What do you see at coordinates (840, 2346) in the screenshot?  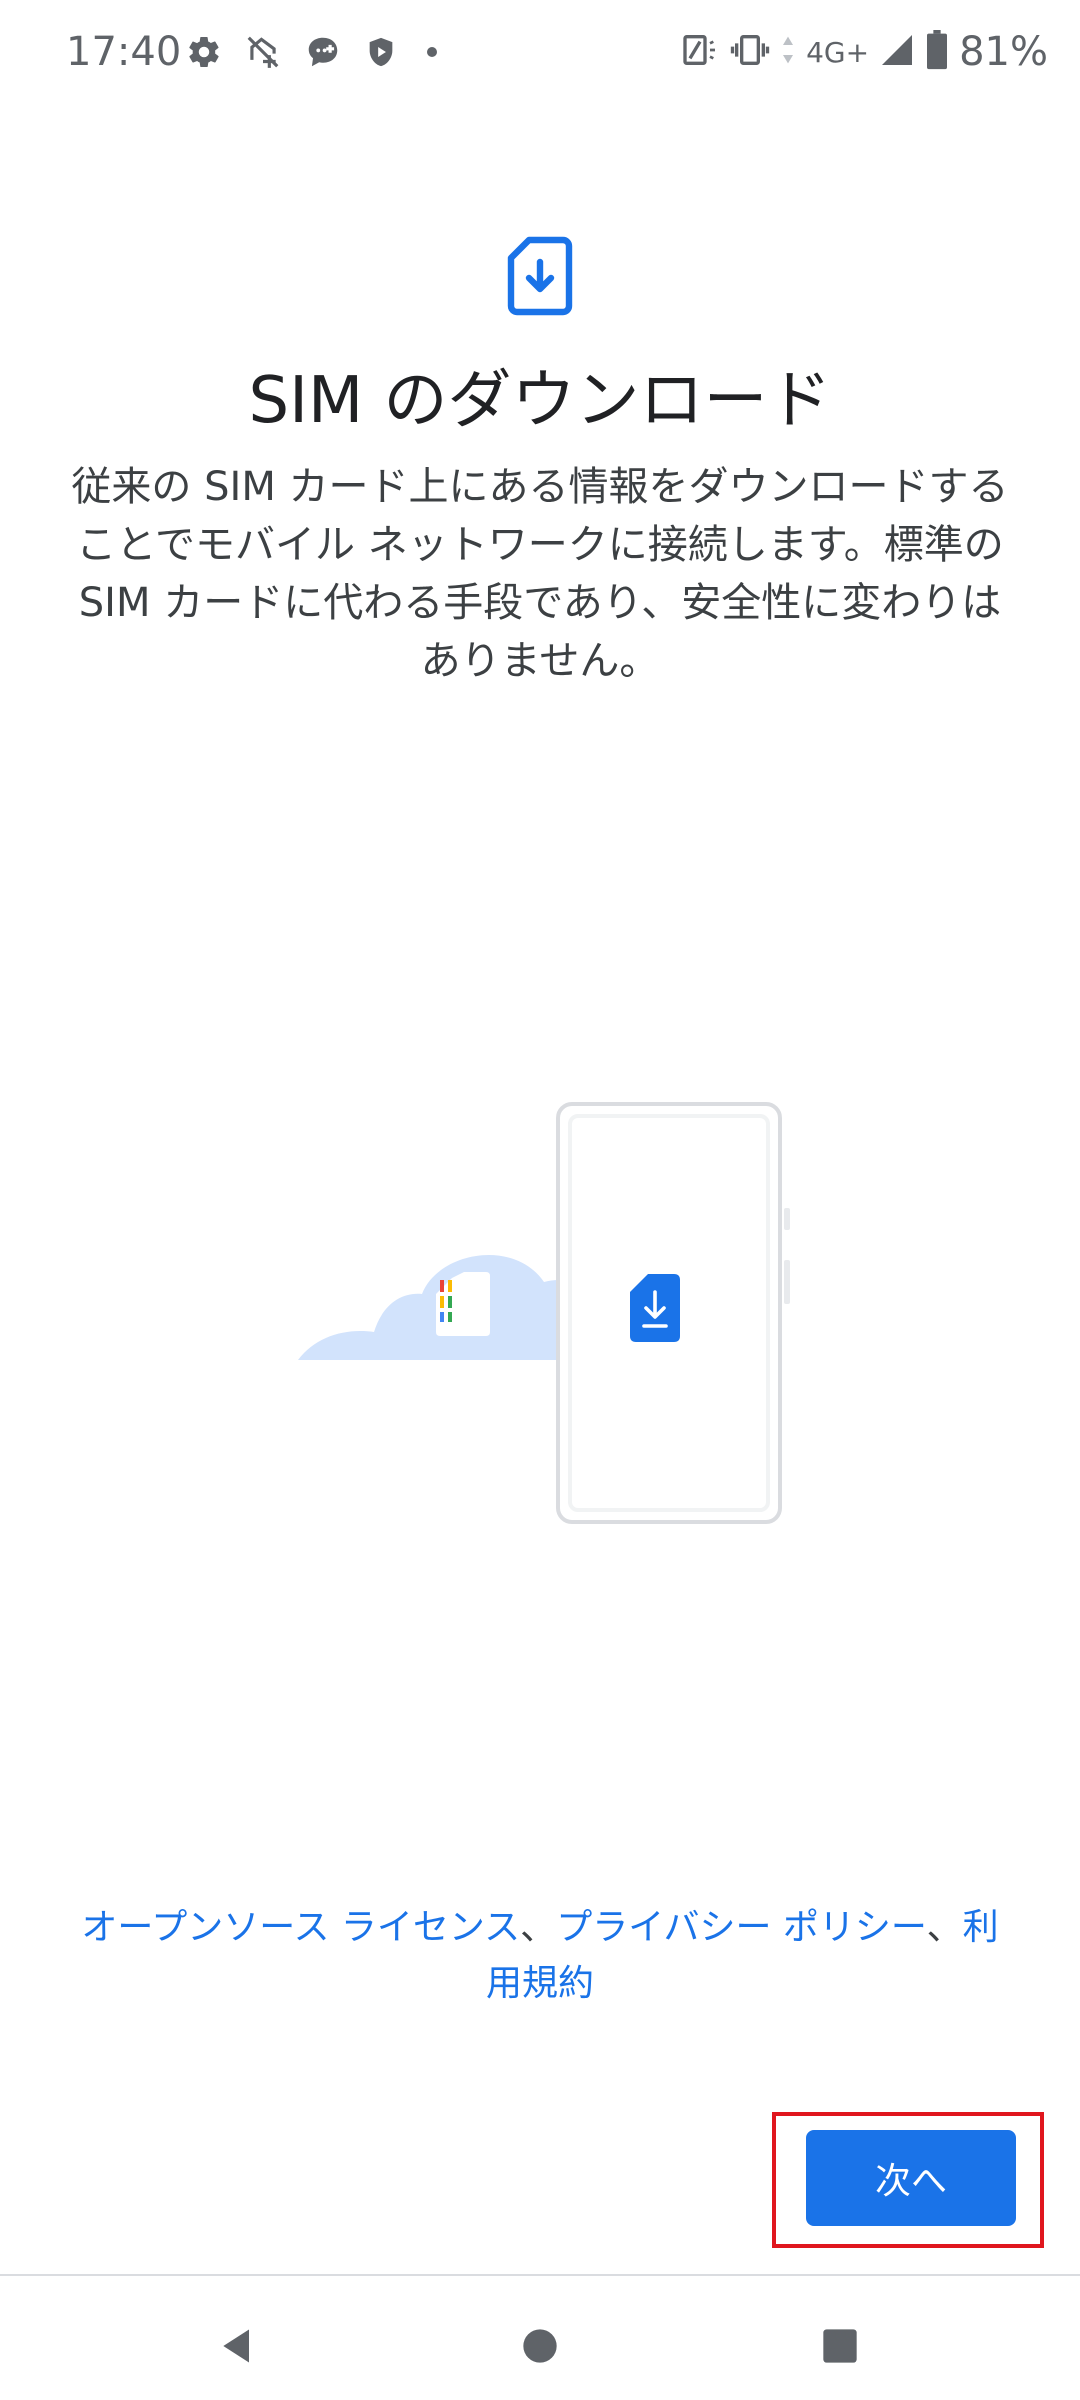 I see `recents-icon` at bounding box center [840, 2346].